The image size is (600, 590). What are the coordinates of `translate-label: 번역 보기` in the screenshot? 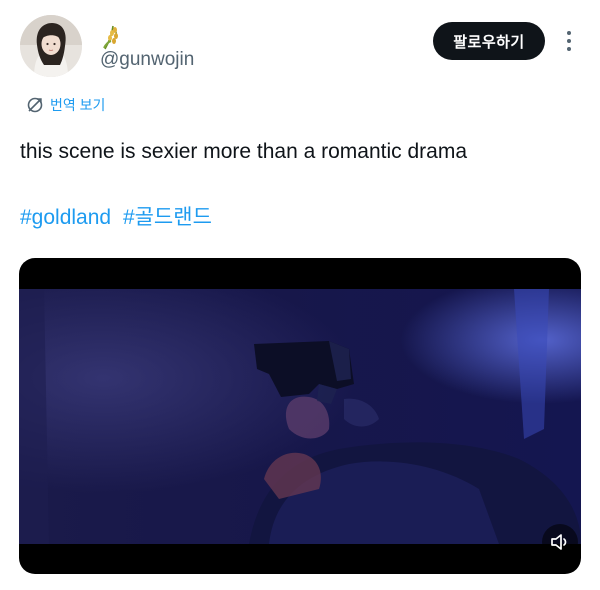 It's located at (78, 105).